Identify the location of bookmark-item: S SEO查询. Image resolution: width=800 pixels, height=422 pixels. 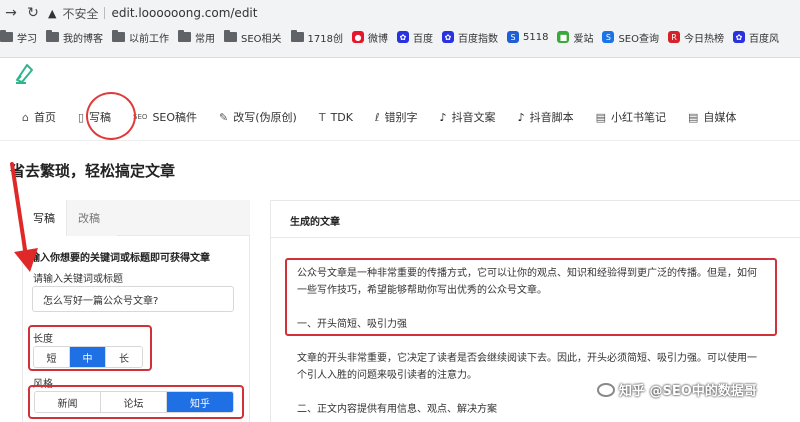
(635, 37).